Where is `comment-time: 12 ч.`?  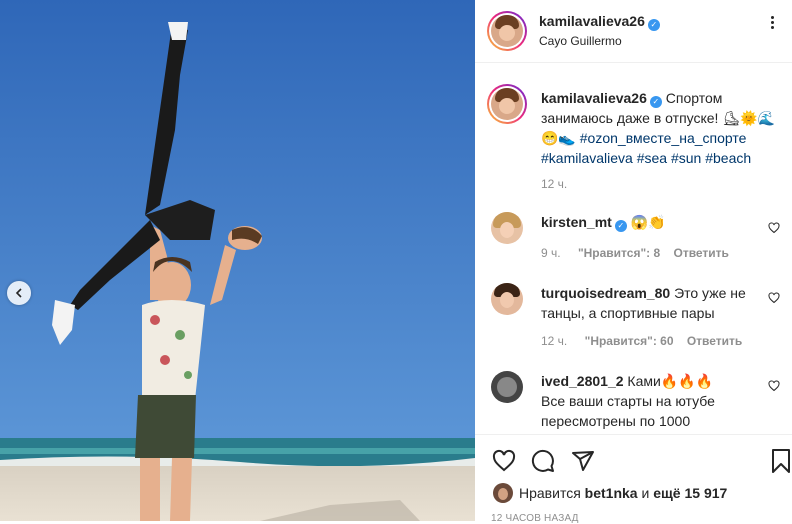
comment-time: 12 ч. is located at coordinates (554, 341).